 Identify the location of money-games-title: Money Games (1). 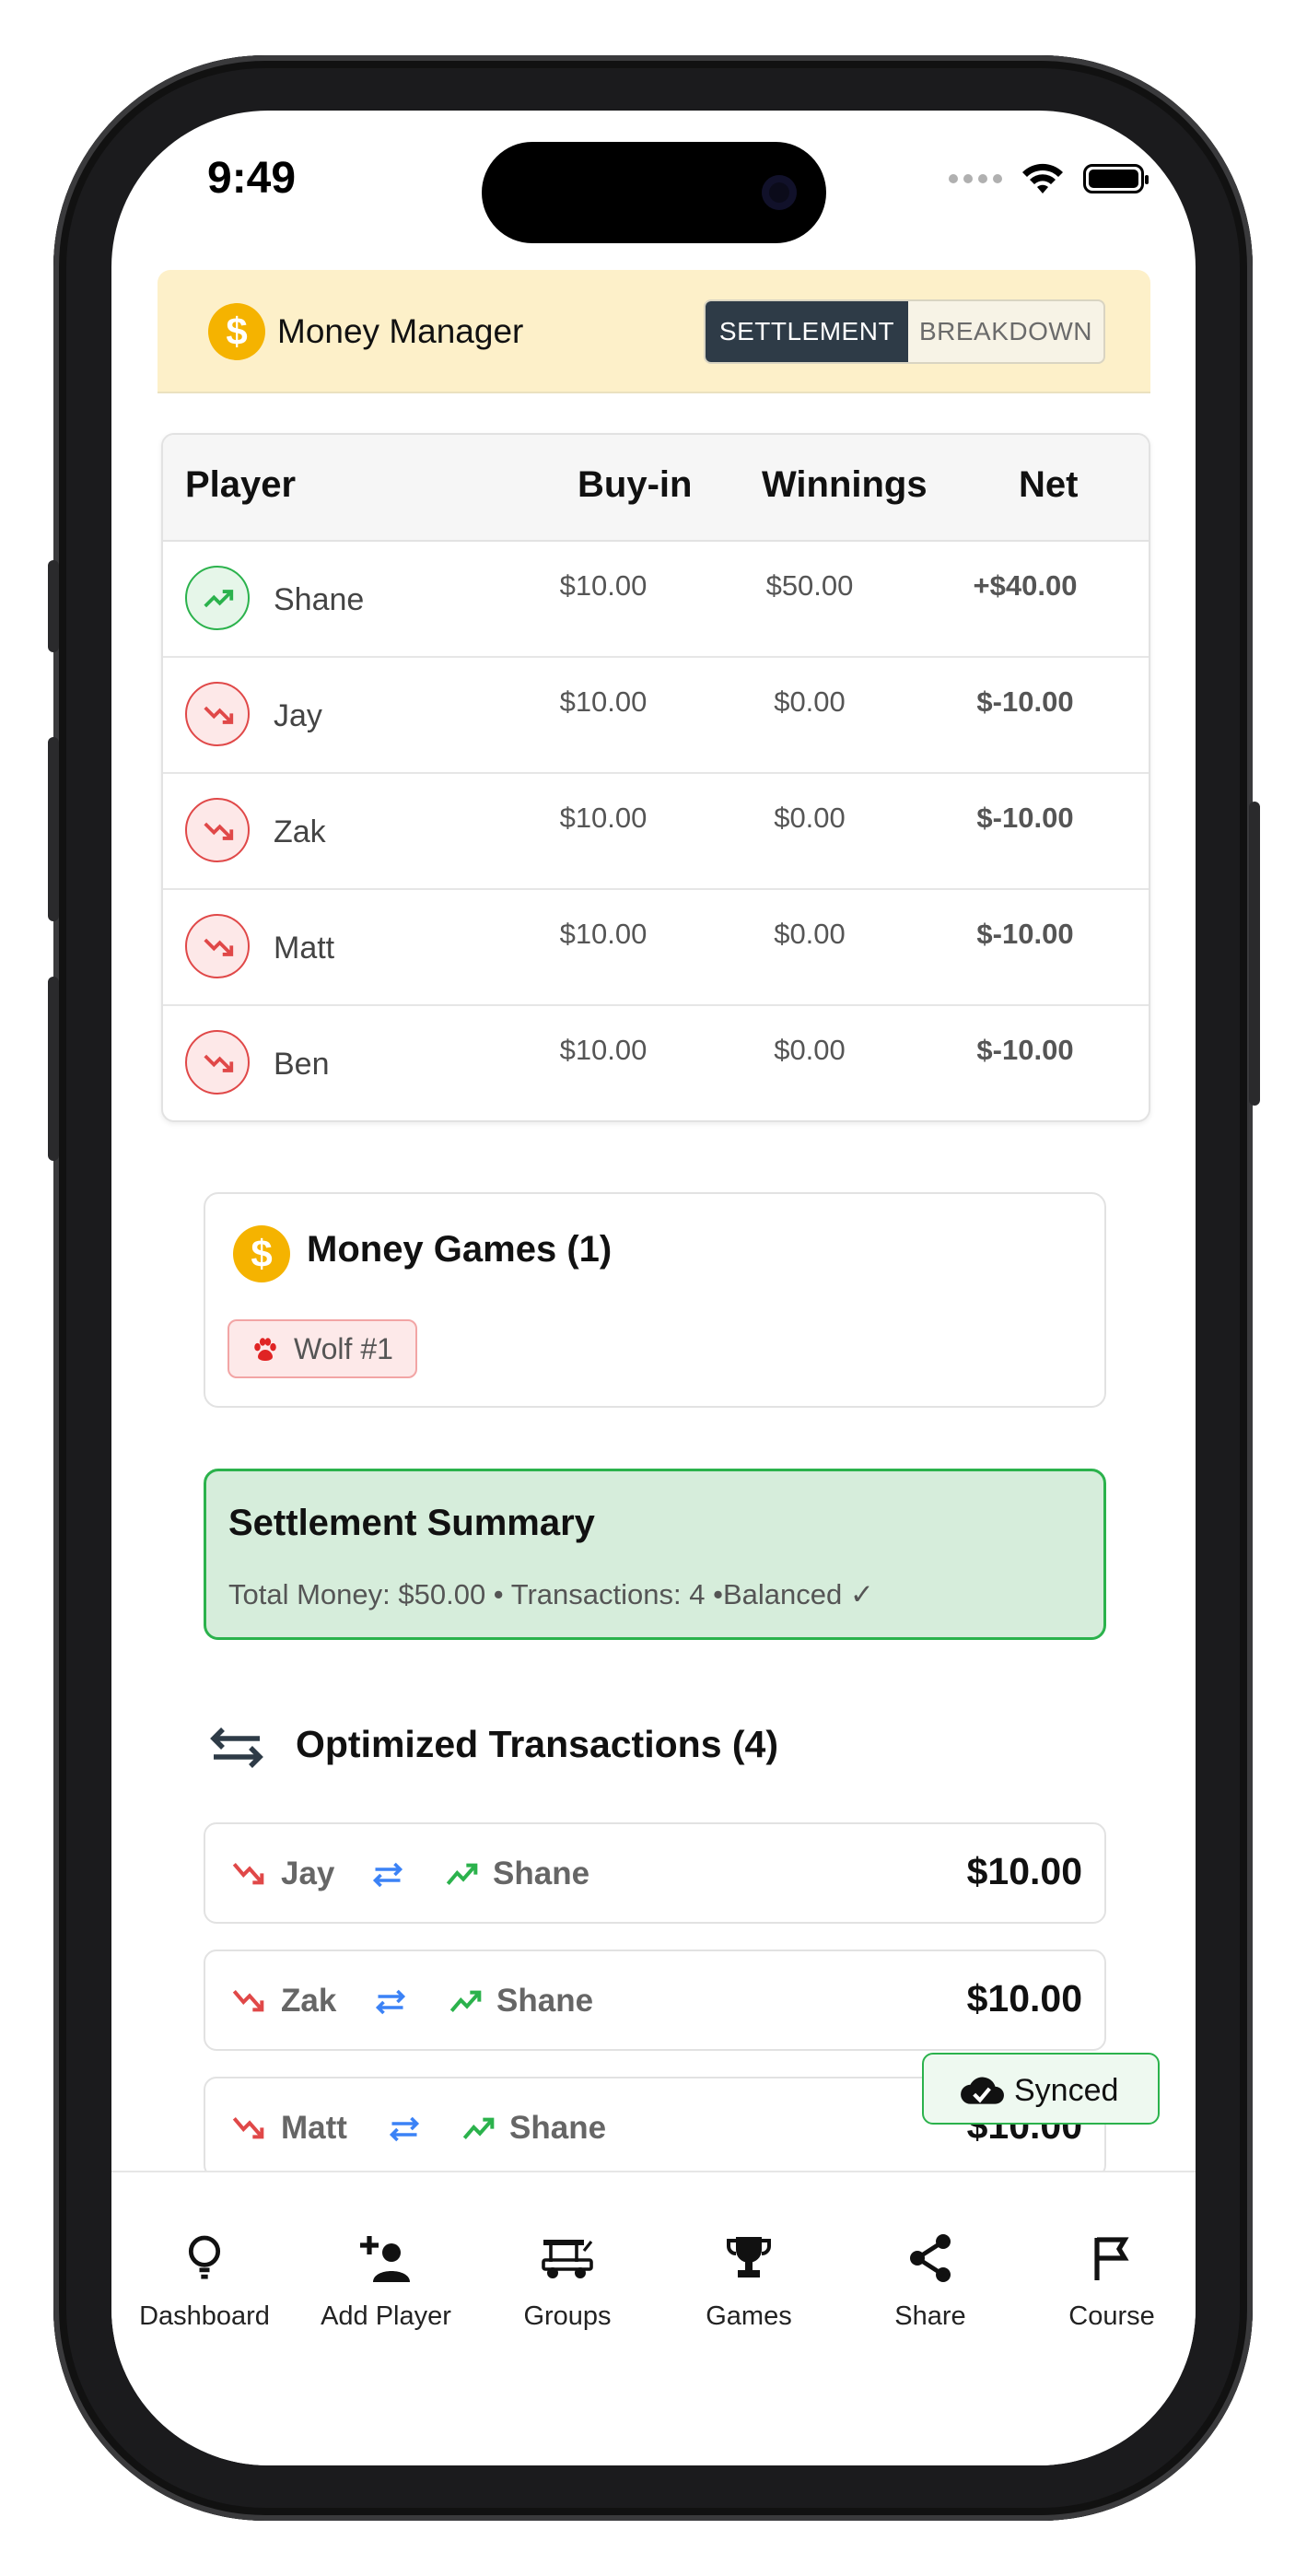
(460, 1249).